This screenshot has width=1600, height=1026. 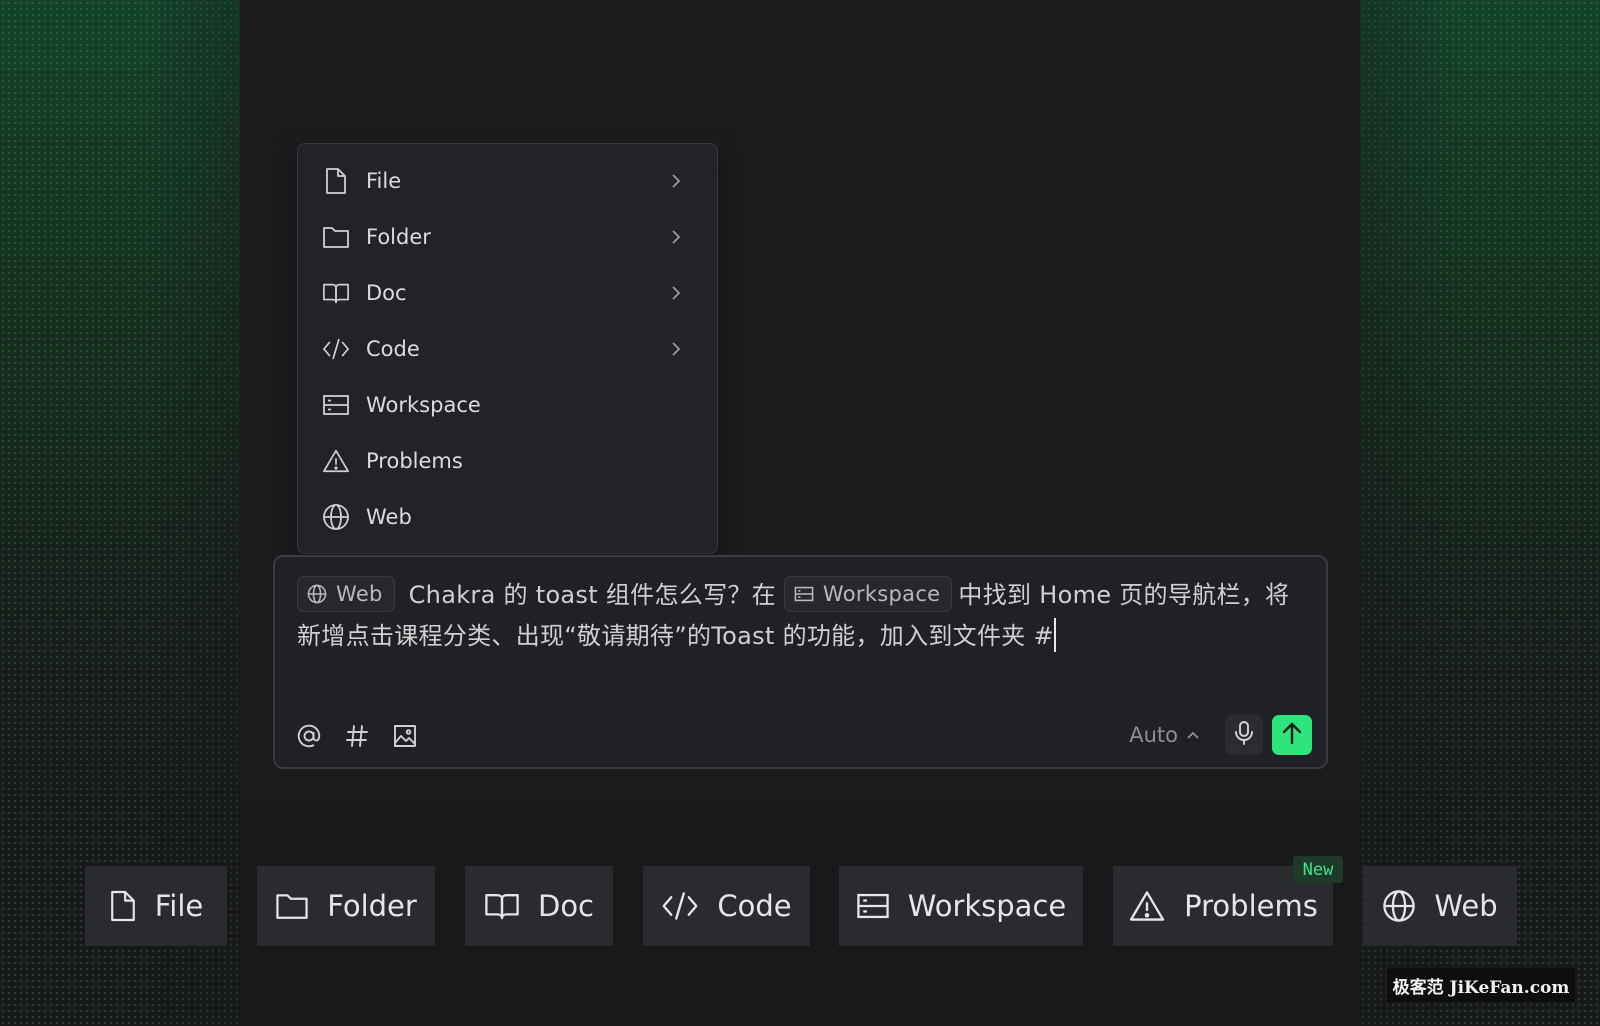 I want to click on chip-label: File, so click(x=179, y=906).